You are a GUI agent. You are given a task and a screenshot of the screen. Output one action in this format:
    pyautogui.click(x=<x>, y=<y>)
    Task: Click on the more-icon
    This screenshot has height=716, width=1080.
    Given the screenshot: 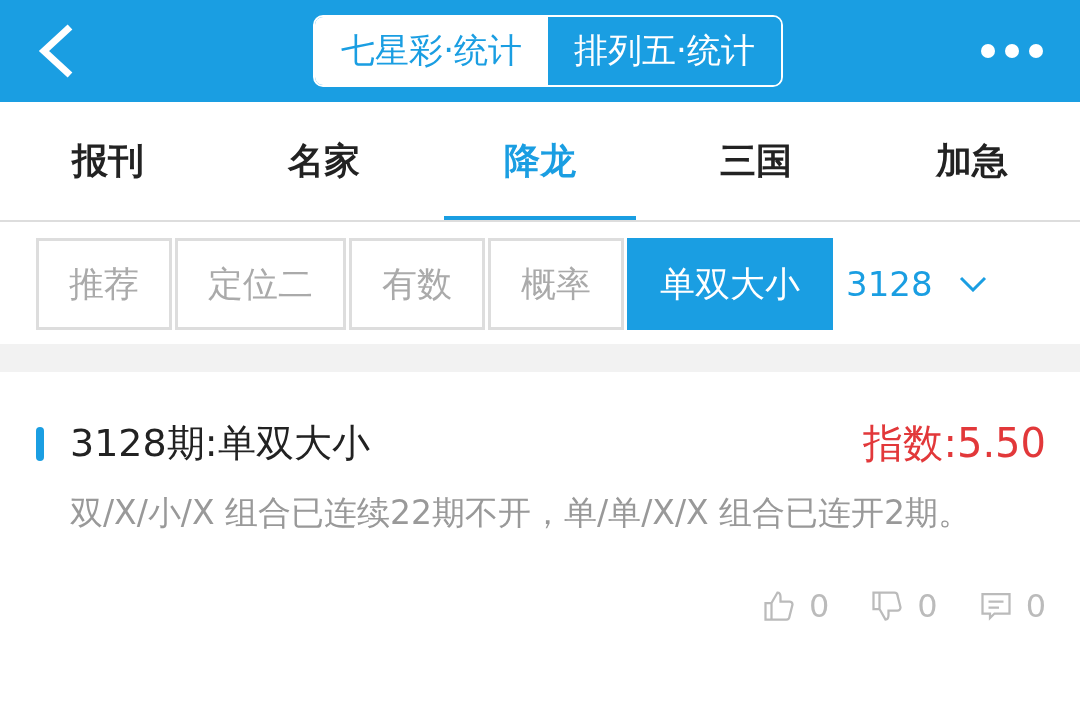 What is the action you would take?
    pyautogui.click(x=1012, y=51)
    